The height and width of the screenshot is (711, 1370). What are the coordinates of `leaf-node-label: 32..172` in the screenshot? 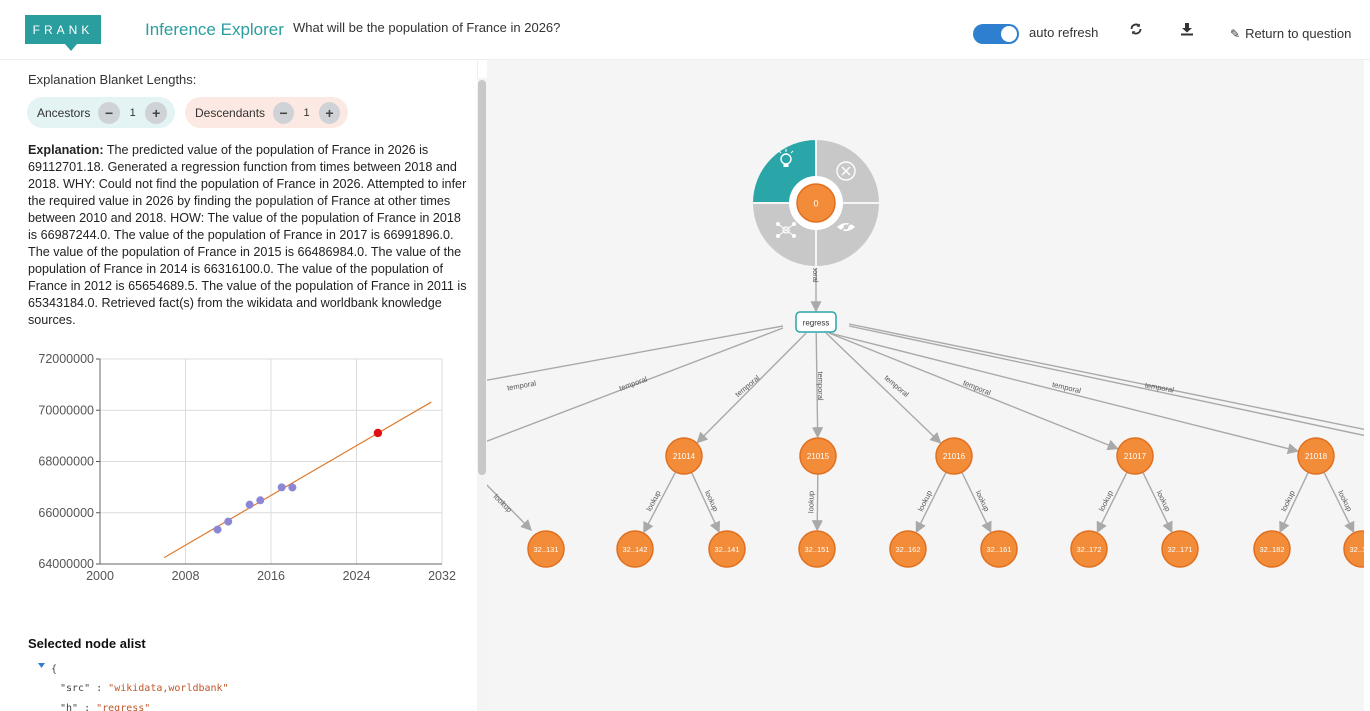 It's located at (1088, 549).